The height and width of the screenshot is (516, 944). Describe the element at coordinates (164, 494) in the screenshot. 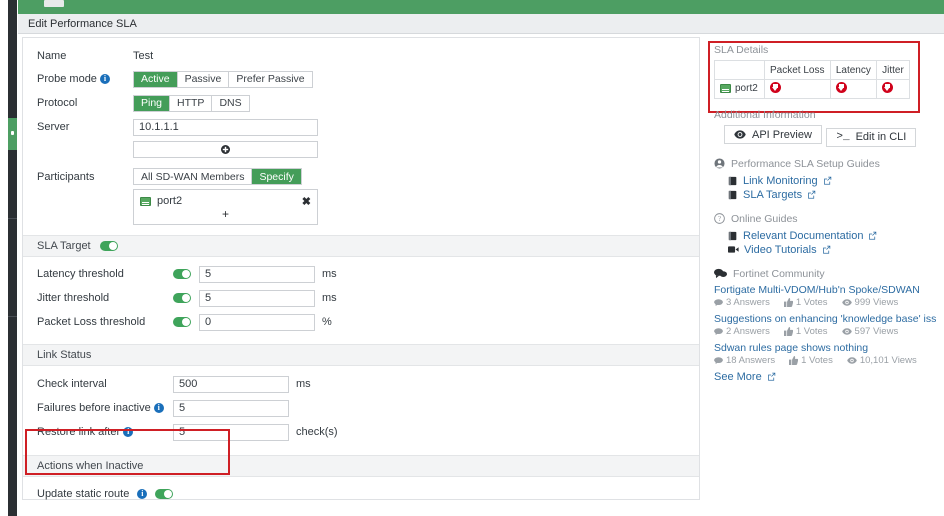

I see `update-static-route-toggle` at that location.